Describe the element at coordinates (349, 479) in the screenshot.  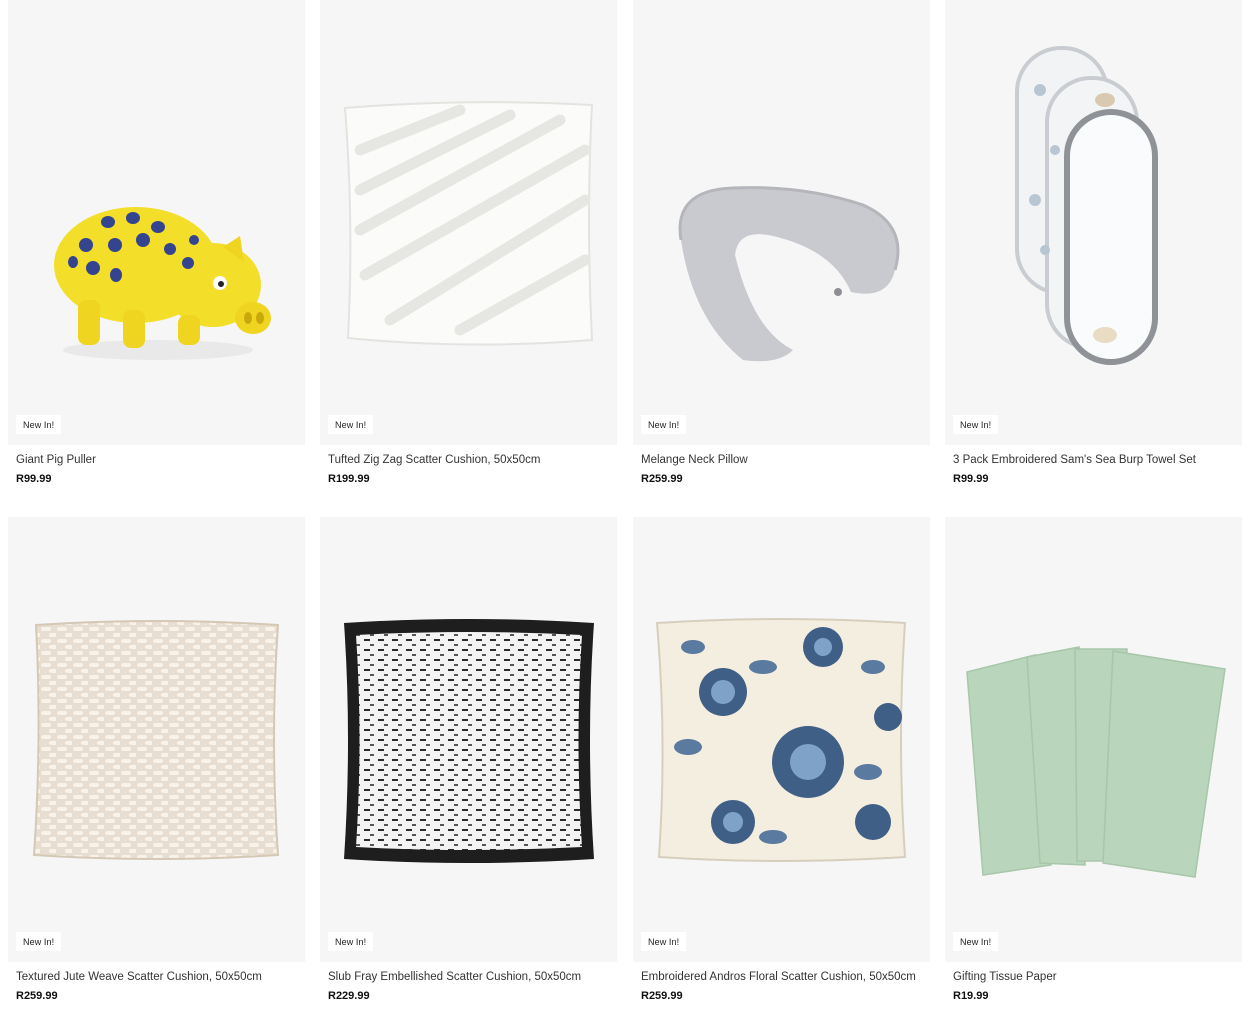
I see `product-price: R199.99` at that location.